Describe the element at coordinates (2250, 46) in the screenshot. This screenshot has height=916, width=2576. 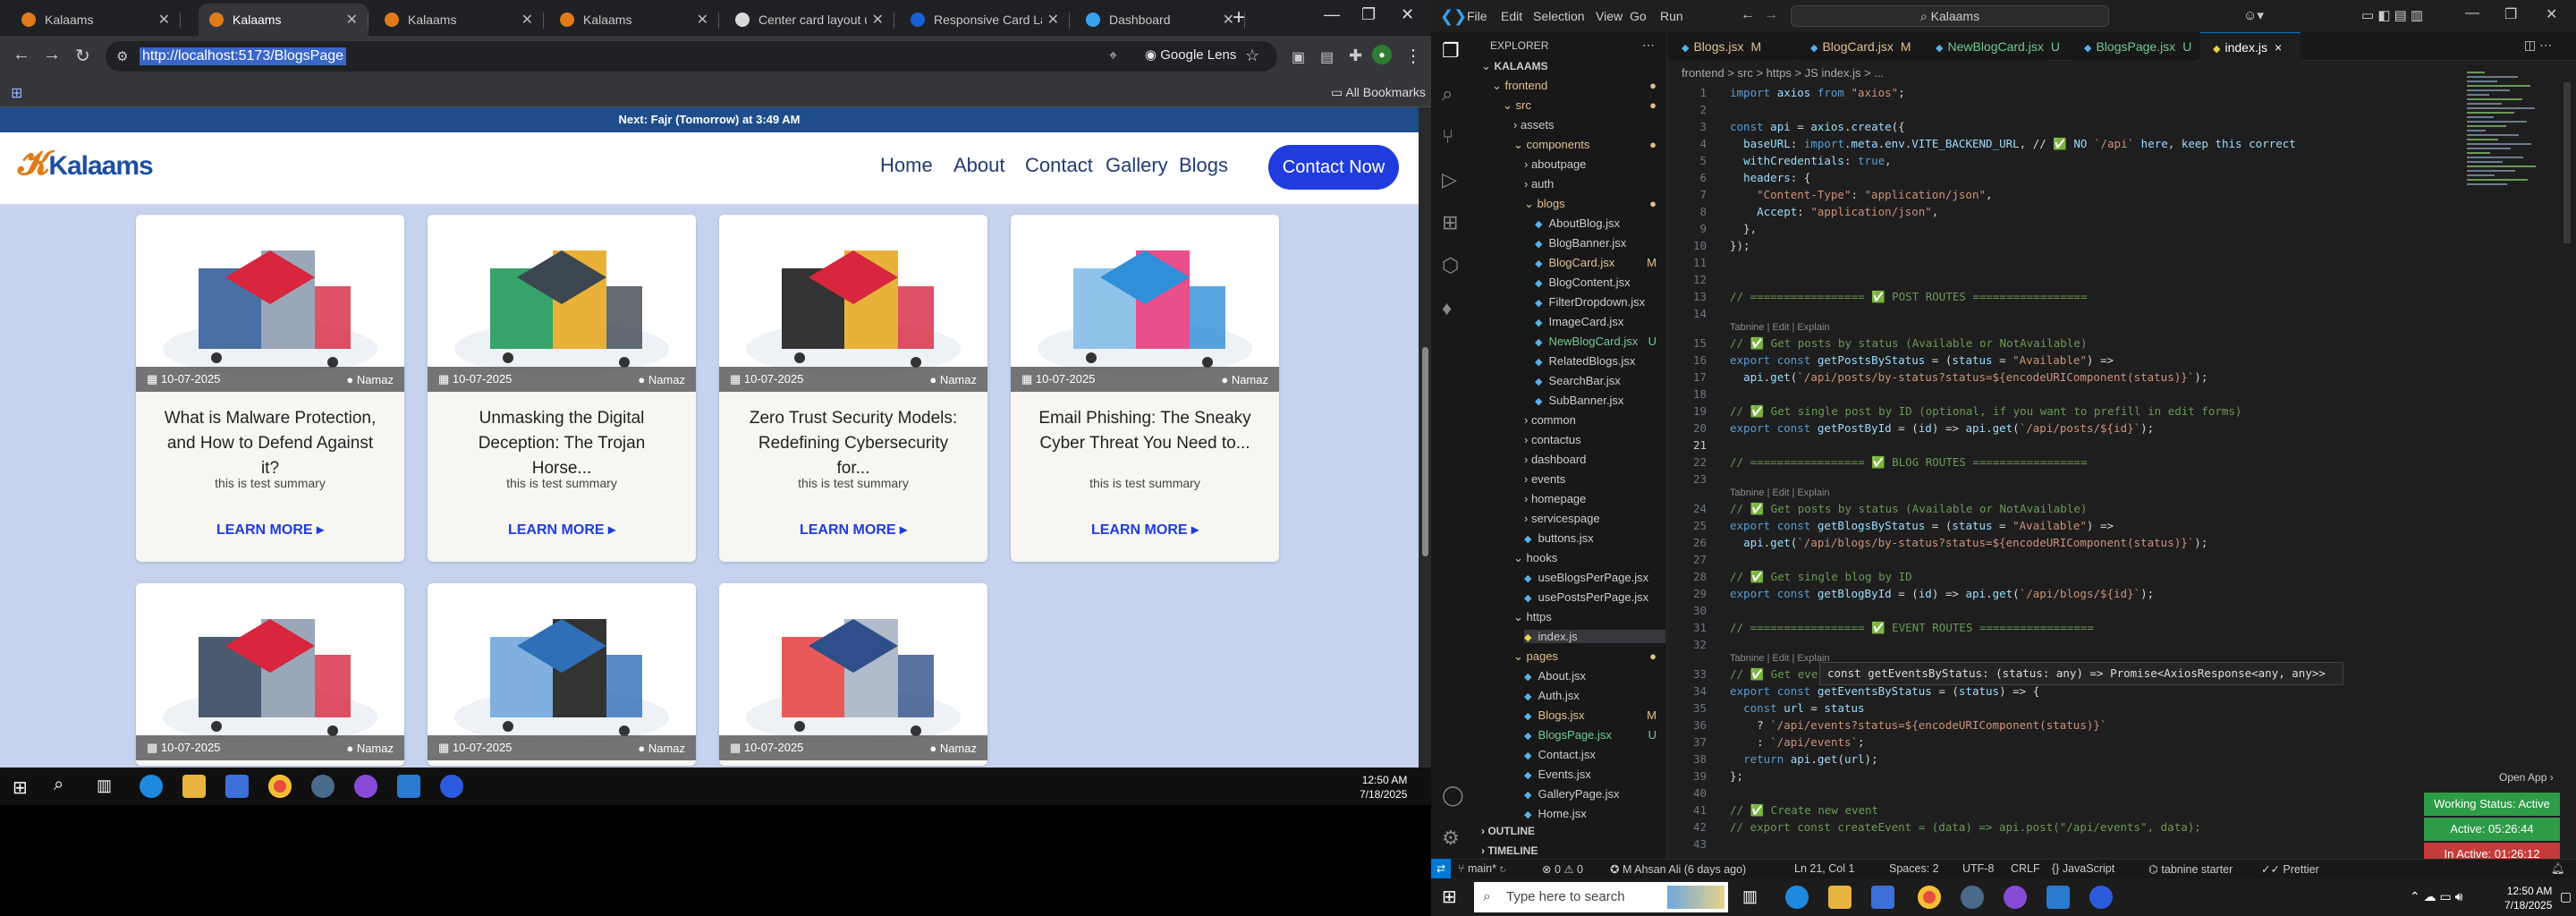
I see `editor-tab: ◆ index.js ×` at that location.